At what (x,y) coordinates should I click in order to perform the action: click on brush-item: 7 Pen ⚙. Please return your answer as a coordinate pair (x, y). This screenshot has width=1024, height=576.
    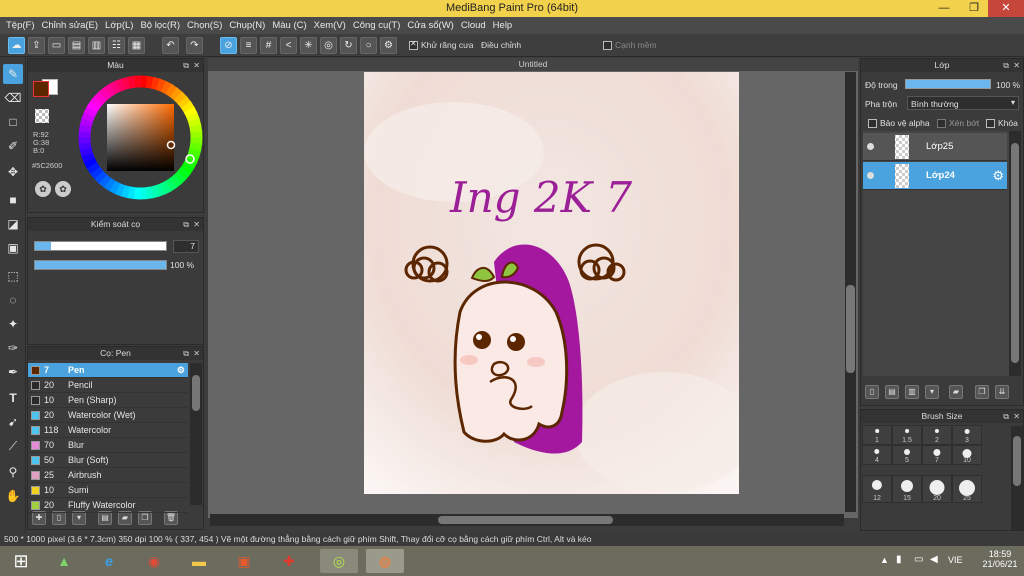
    Looking at the image, I should click on (108, 370).